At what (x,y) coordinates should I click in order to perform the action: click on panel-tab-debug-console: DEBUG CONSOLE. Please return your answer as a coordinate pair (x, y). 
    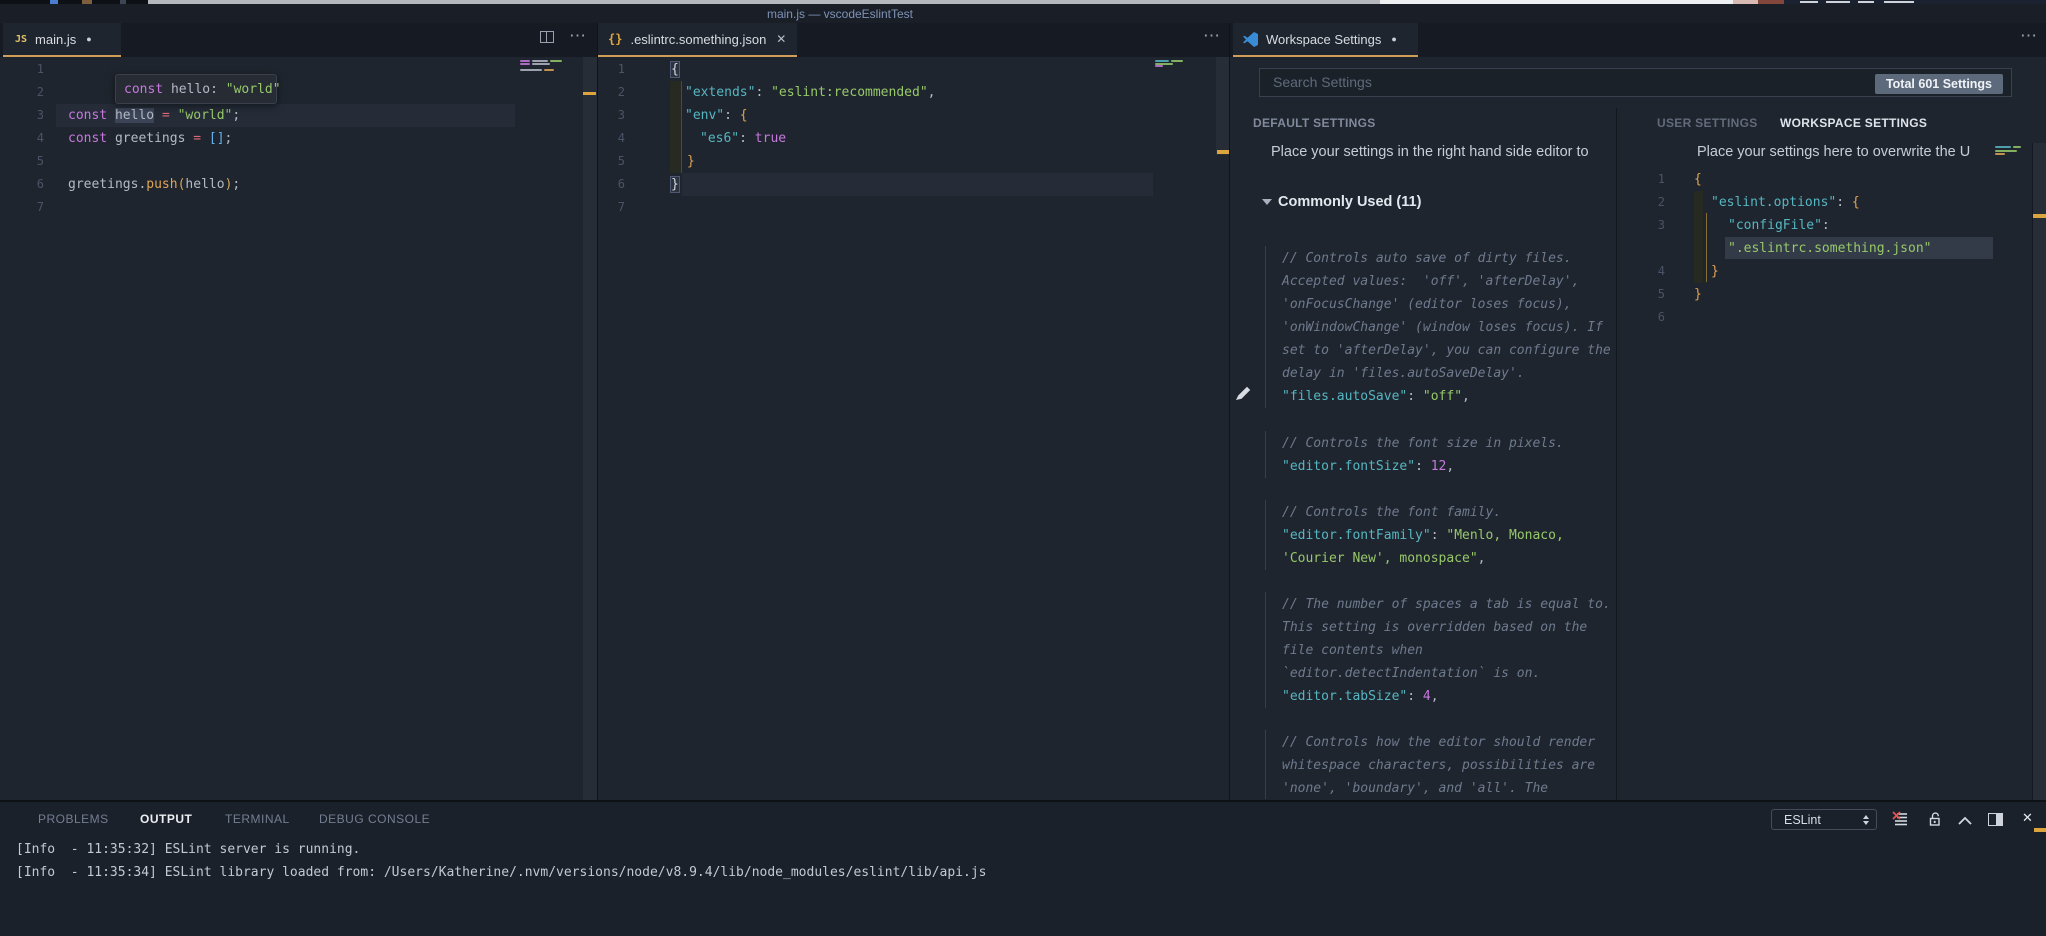
    Looking at the image, I should click on (374, 819).